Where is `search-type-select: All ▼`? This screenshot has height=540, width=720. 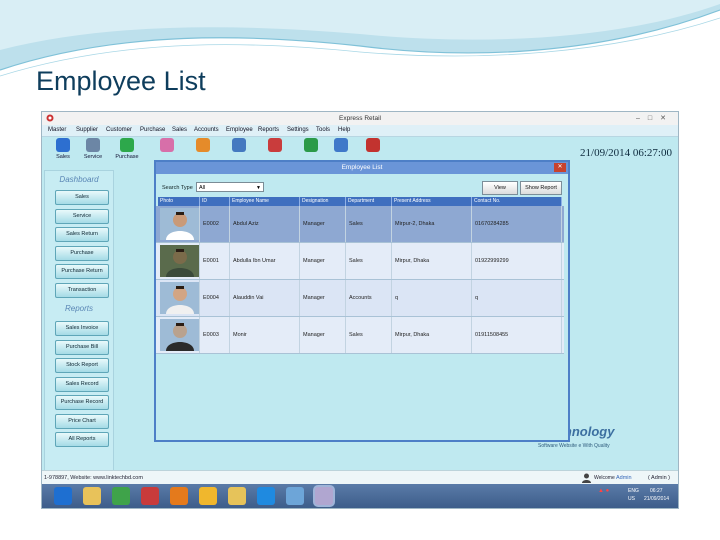
search-type-select: All ▼ is located at coordinates (230, 187).